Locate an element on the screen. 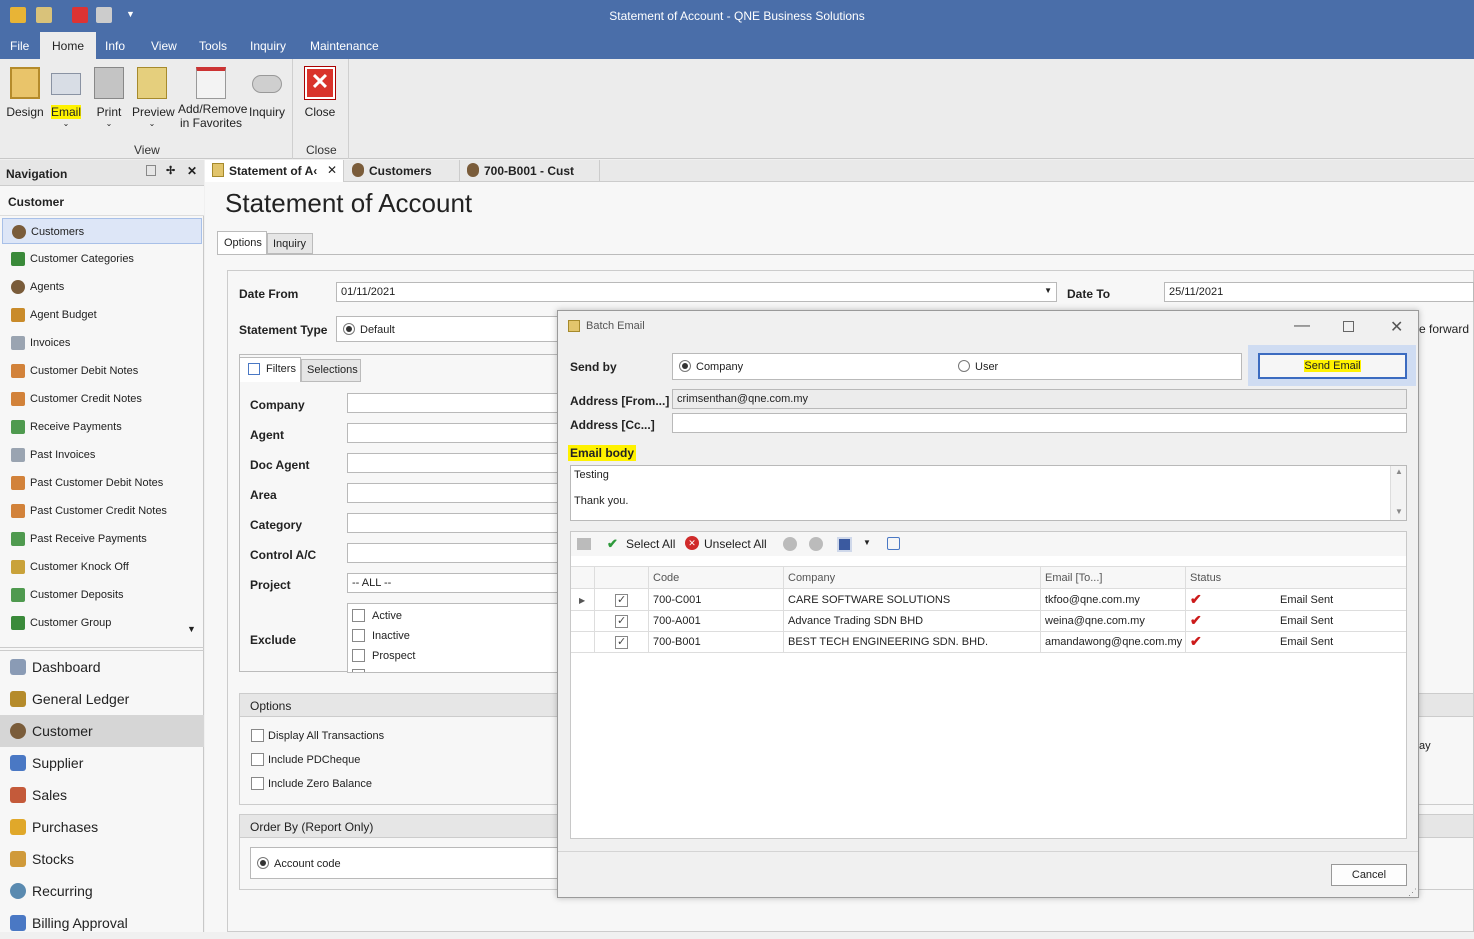 The image size is (1474, 939). row-email: tkfoo@qne.com.my is located at coordinates (1113, 600).